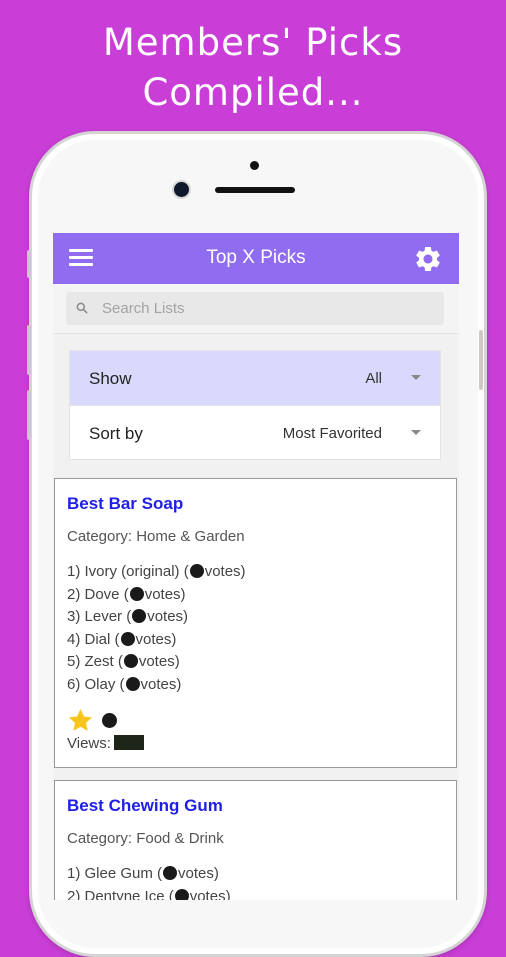  Describe the element at coordinates (96, 684) in the screenshot. I see `item-text: 6) Olay (` at that location.